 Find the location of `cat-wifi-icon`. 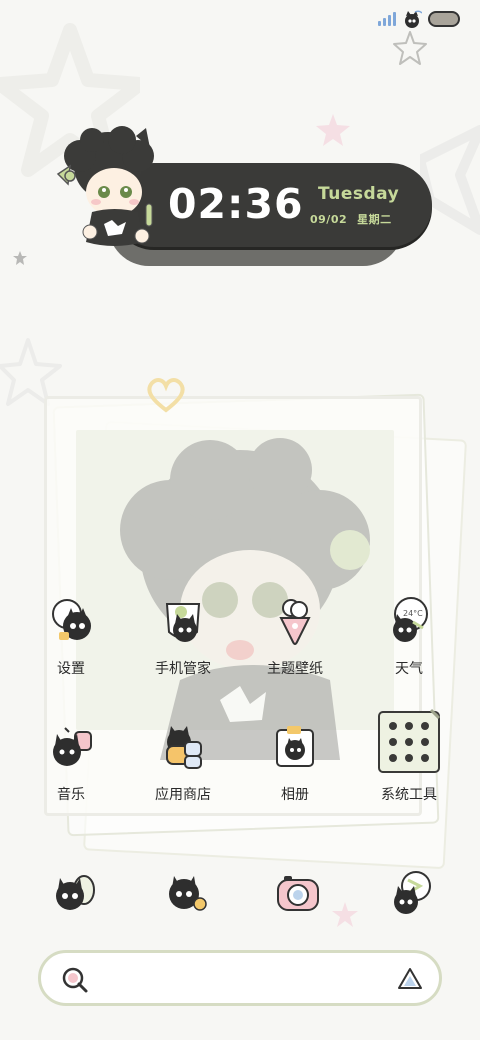

cat-wifi-icon is located at coordinates (413, 19).